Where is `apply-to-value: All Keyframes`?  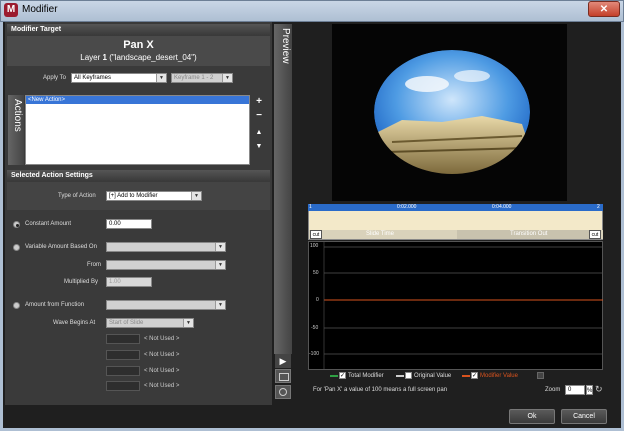
apply-to-value: All Keyframes is located at coordinates (93, 78).